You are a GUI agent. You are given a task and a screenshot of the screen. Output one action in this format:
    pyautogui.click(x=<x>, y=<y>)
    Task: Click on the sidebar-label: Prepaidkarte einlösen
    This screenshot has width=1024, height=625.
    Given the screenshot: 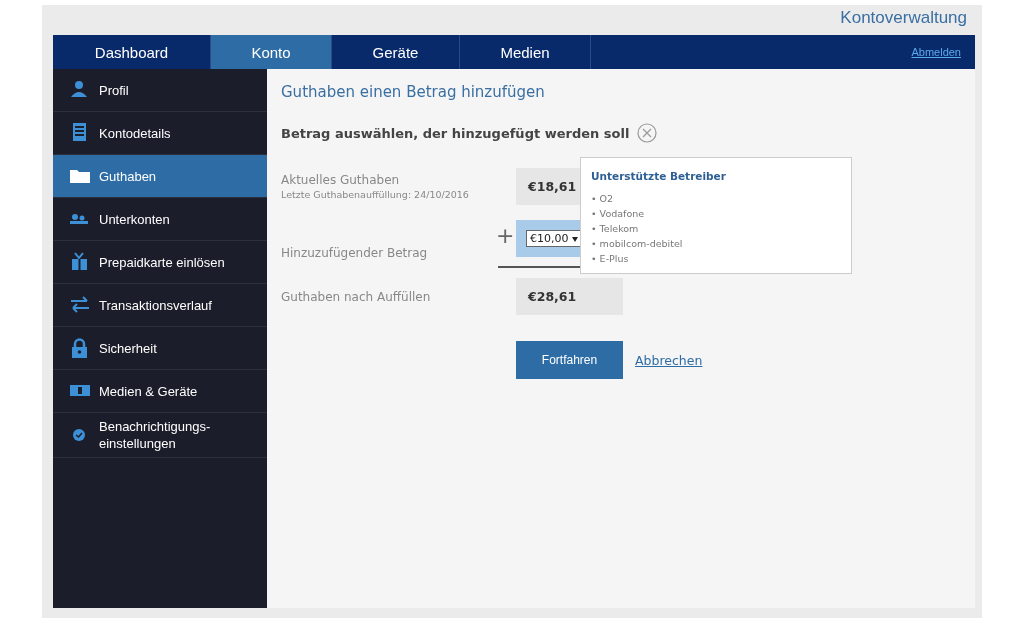 What is the action you would take?
    pyautogui.click(x=162, y=262)
    